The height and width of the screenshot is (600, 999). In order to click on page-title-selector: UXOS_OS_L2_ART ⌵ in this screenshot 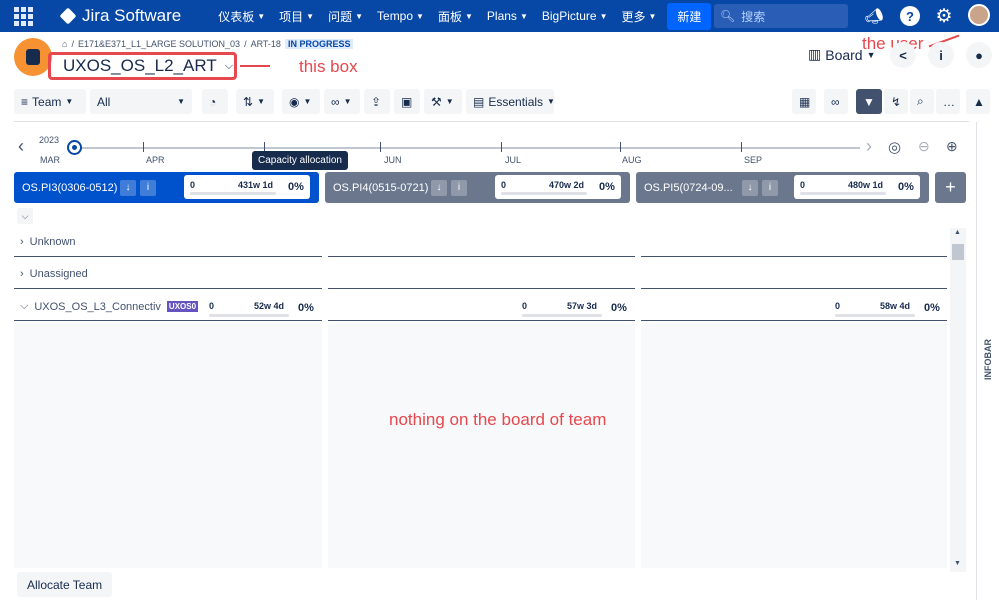, I will do `click(142, 66)`.